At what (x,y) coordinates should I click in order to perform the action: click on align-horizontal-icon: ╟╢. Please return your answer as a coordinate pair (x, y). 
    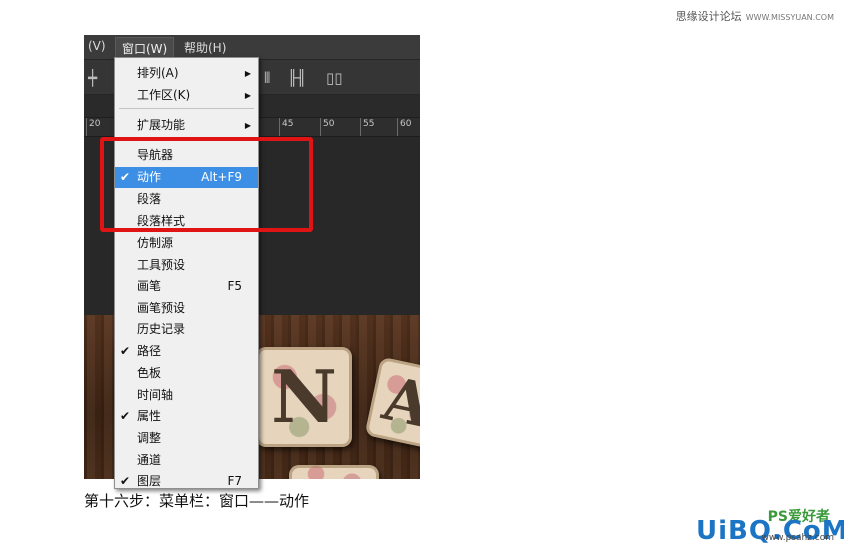
    Looking at the image, I should click on (297, 78).